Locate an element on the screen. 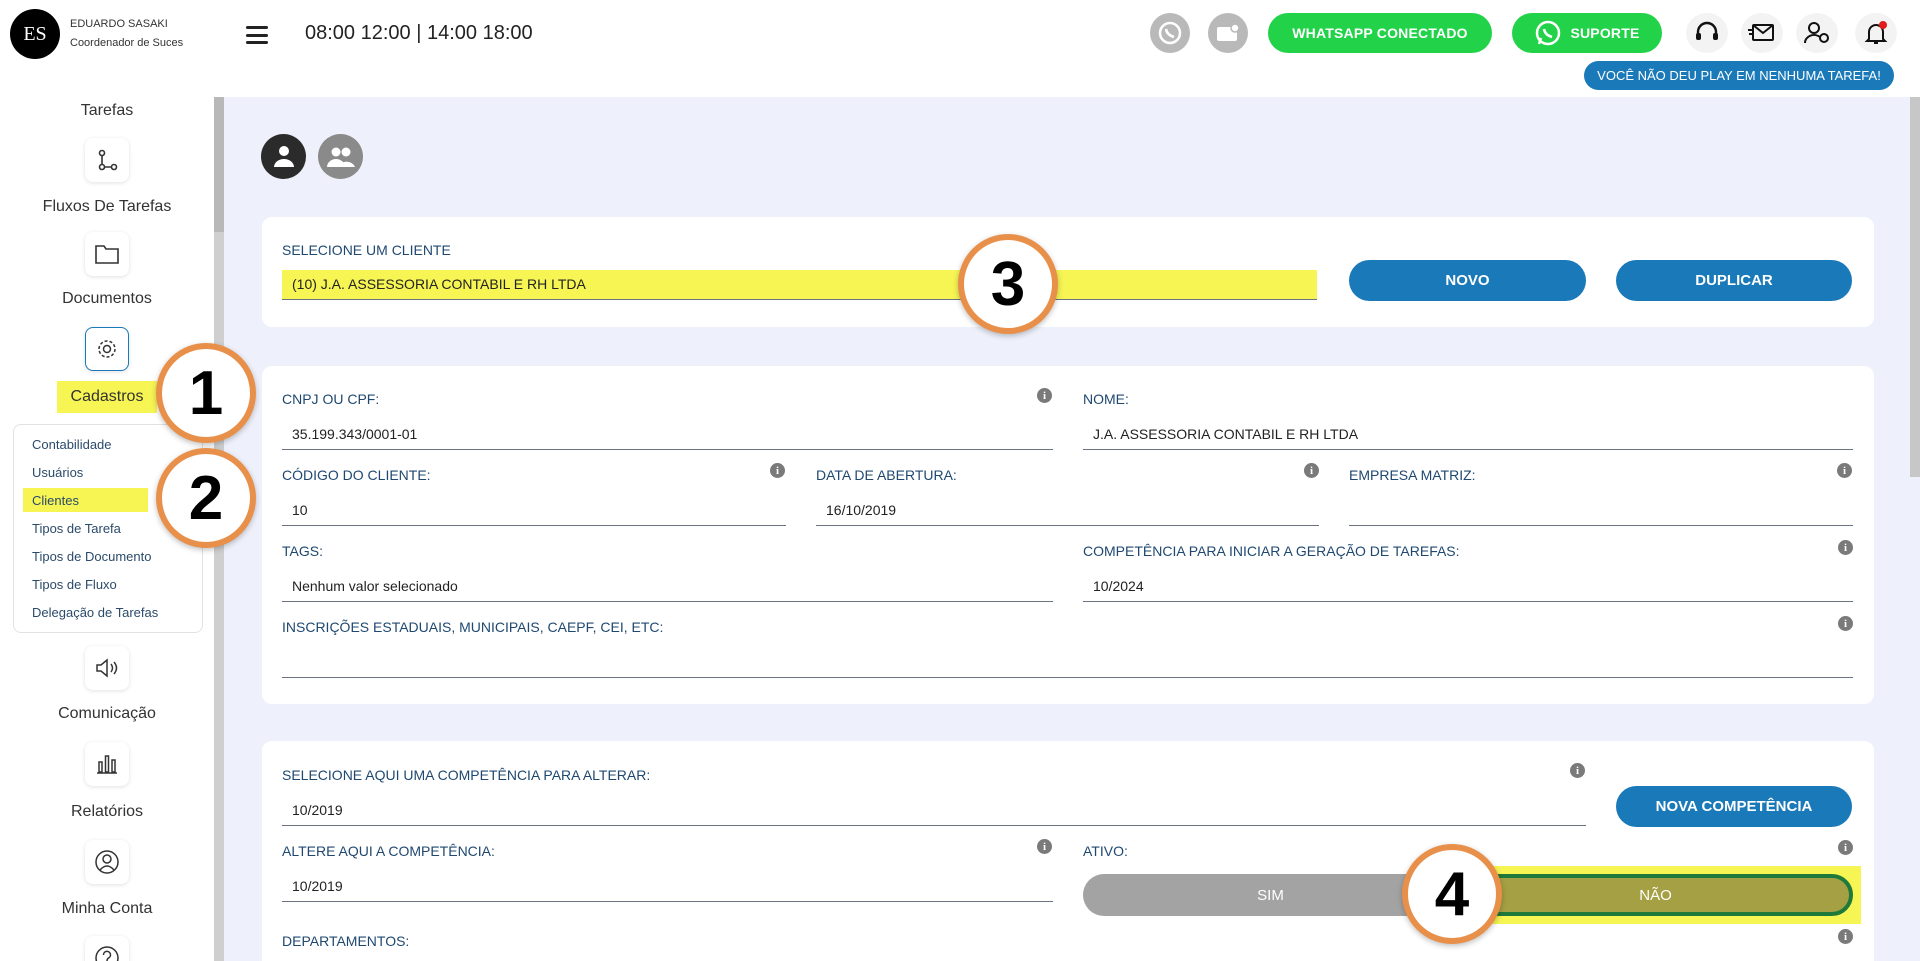 Image resolution: width=1920 pixels, height=961 pixels. name-field: J.A. ASSESSORIA CONTABIL E RH LTDA is located at coordinates (1468, 435).